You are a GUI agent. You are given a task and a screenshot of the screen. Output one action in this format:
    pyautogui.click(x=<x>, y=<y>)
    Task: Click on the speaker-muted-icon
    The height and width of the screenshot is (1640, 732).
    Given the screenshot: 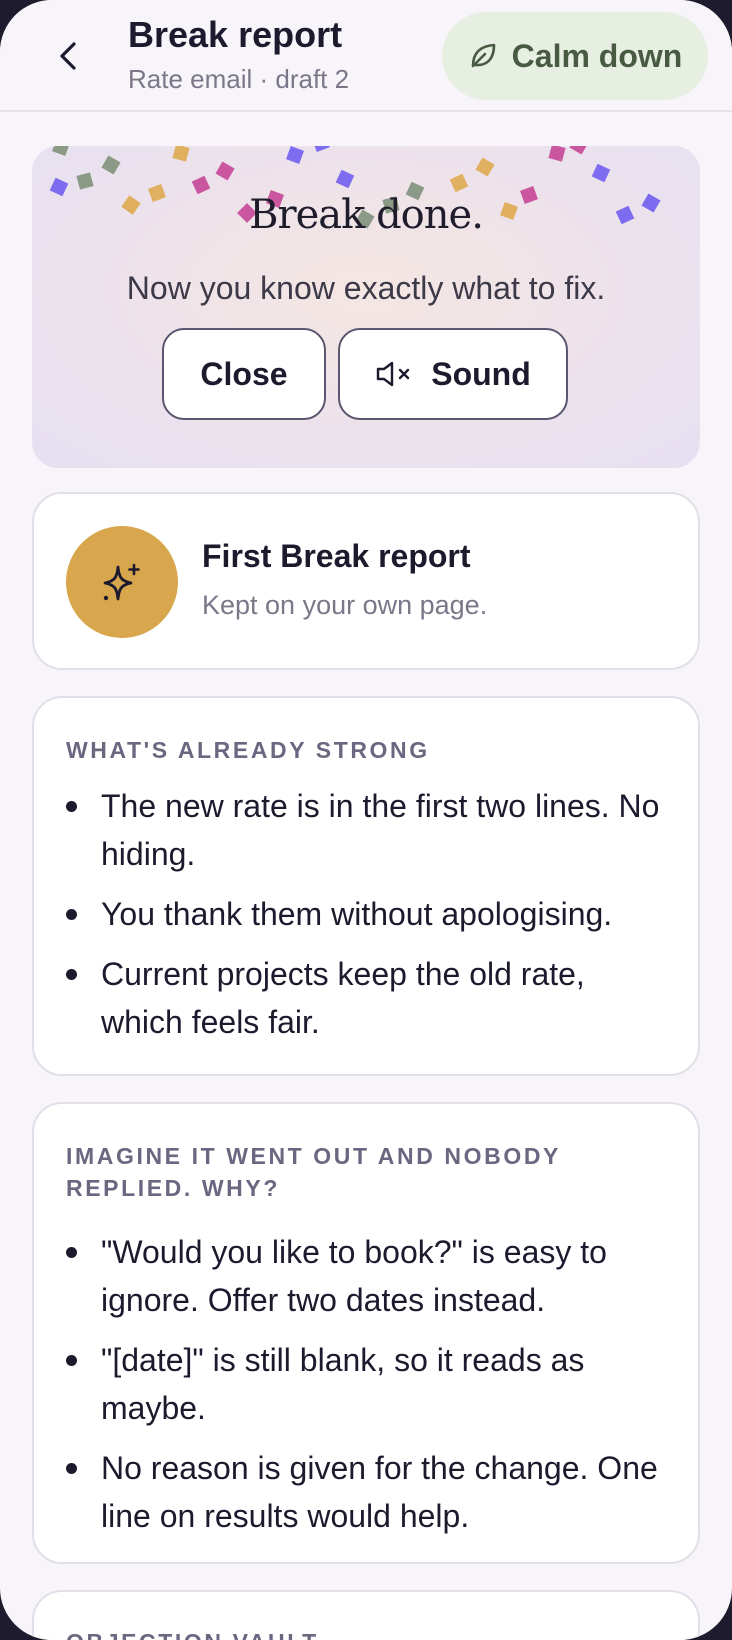 What is the action you would take?
    pyautogui.click(x=393, y=374)
    